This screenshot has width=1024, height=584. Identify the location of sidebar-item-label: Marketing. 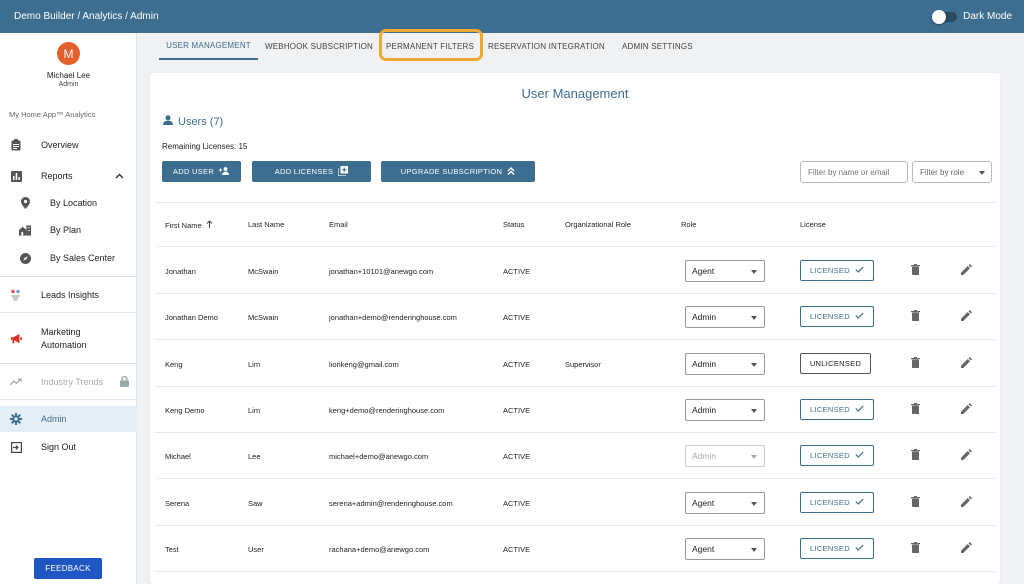
(61, 332).